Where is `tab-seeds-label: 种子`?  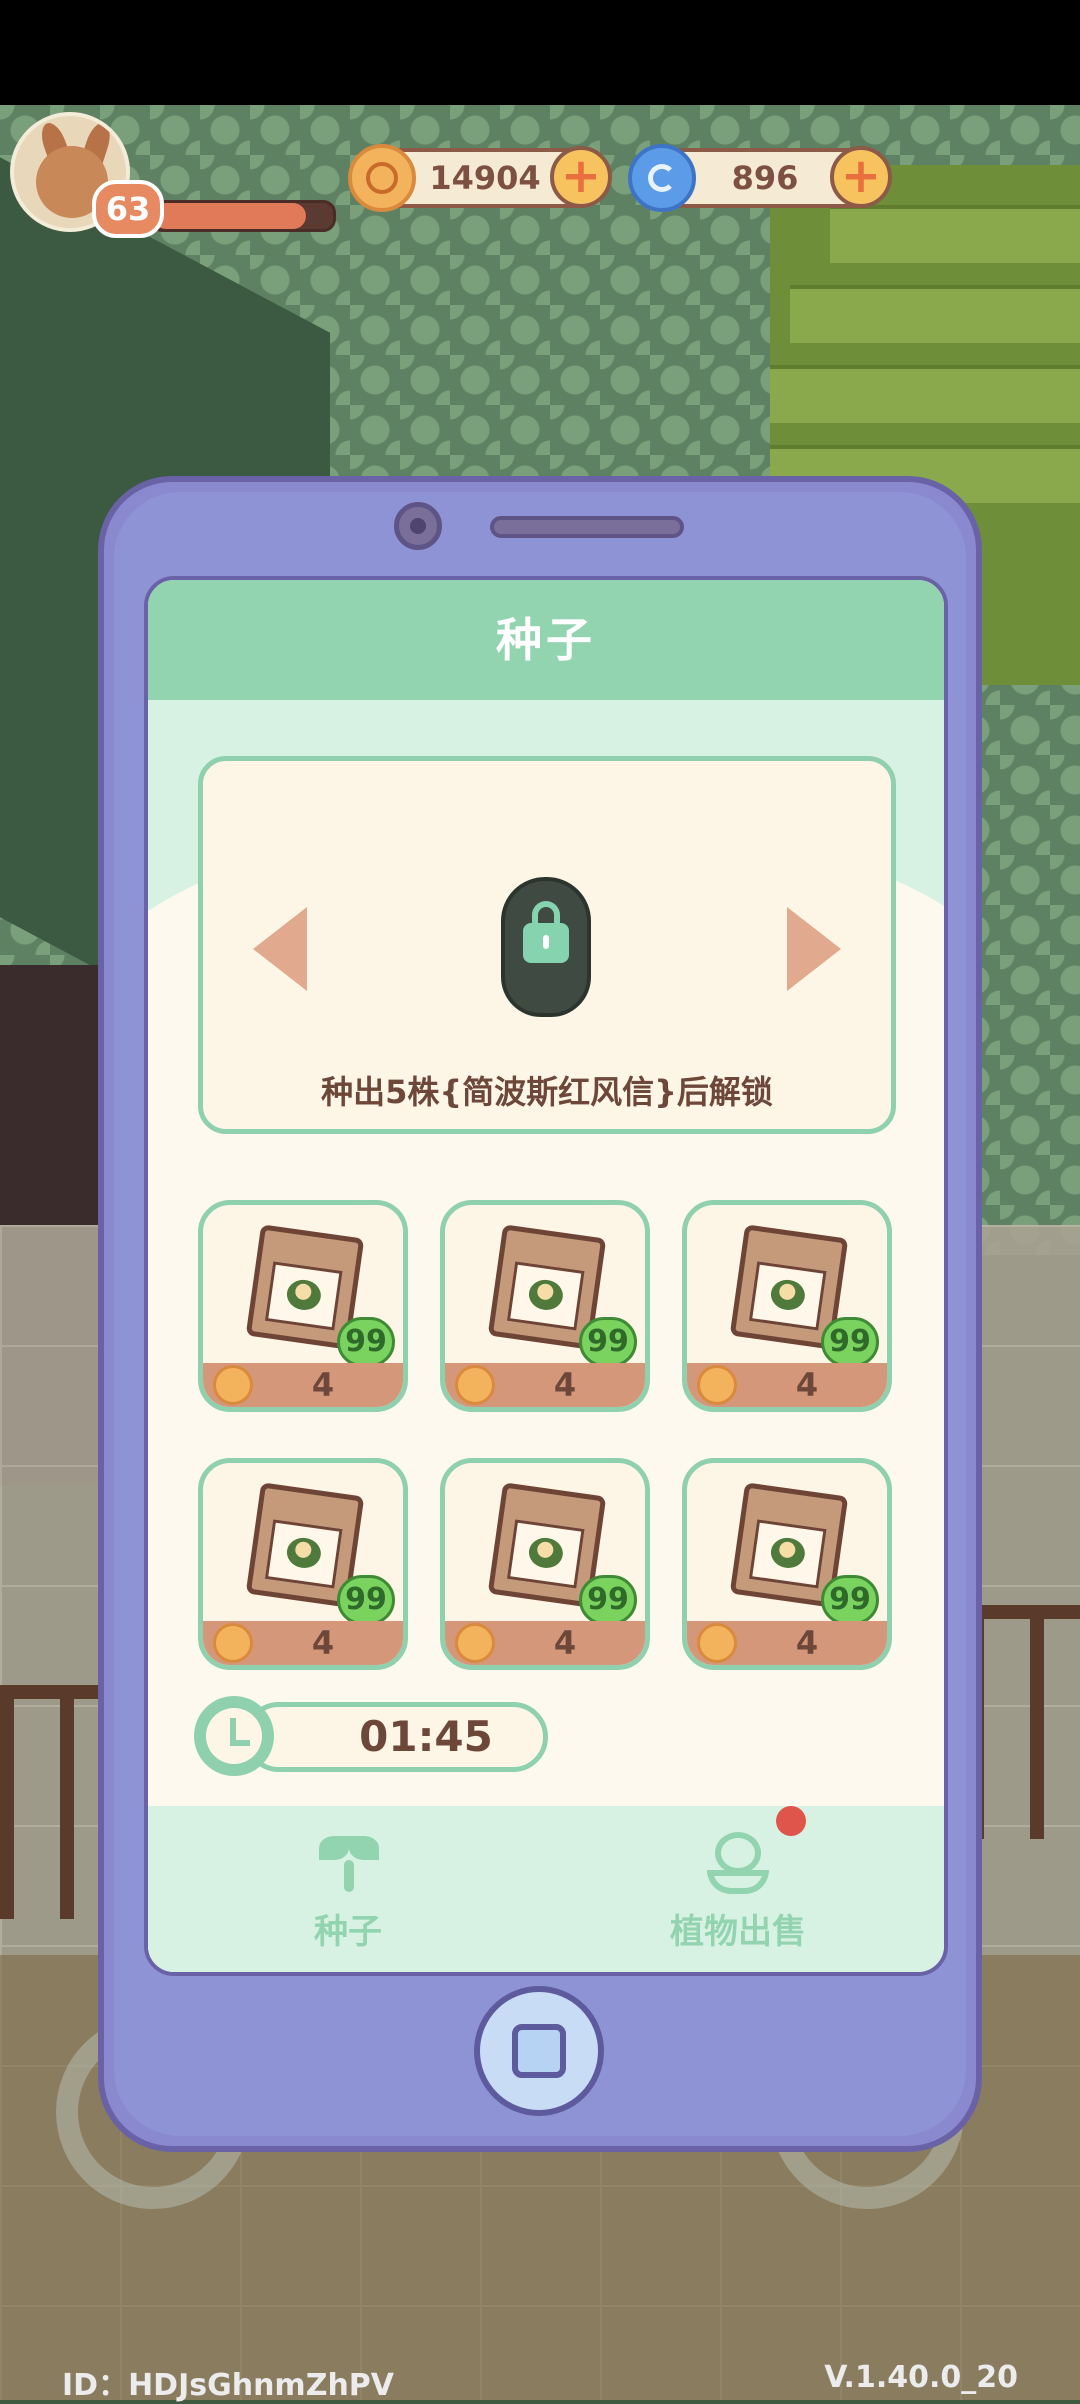
tab-seeds-label: 种子 is located at coordinates (348, 1932).